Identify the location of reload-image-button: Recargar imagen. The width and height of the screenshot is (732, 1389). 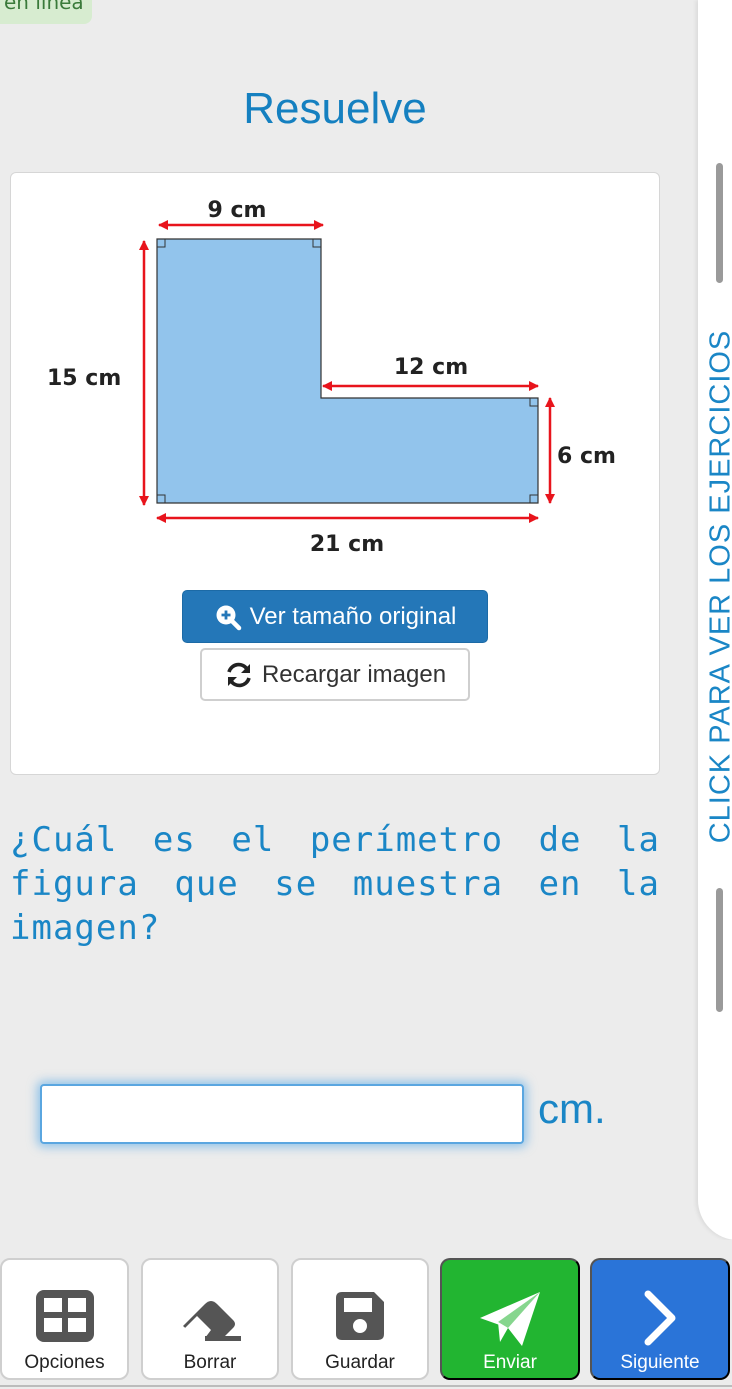
(335, 674).